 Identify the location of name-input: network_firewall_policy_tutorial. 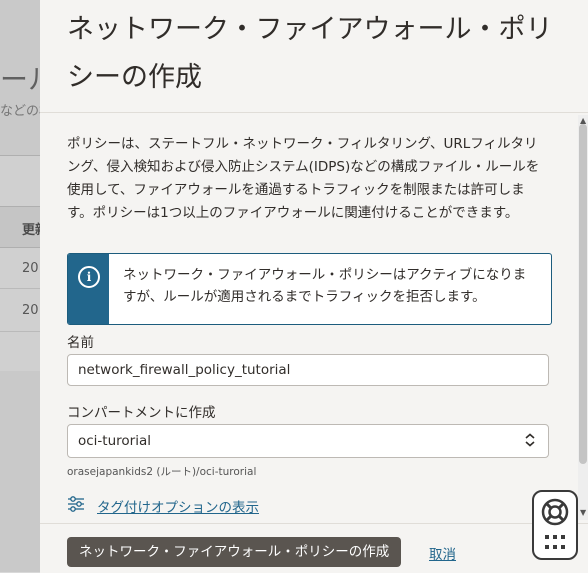
(308, 370).